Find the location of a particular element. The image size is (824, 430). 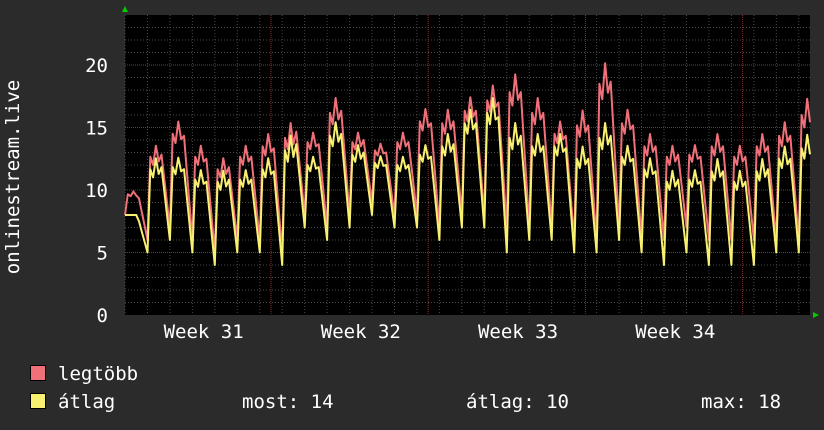

x-tick-label: Week 33 is located at coordinates (518, 332).